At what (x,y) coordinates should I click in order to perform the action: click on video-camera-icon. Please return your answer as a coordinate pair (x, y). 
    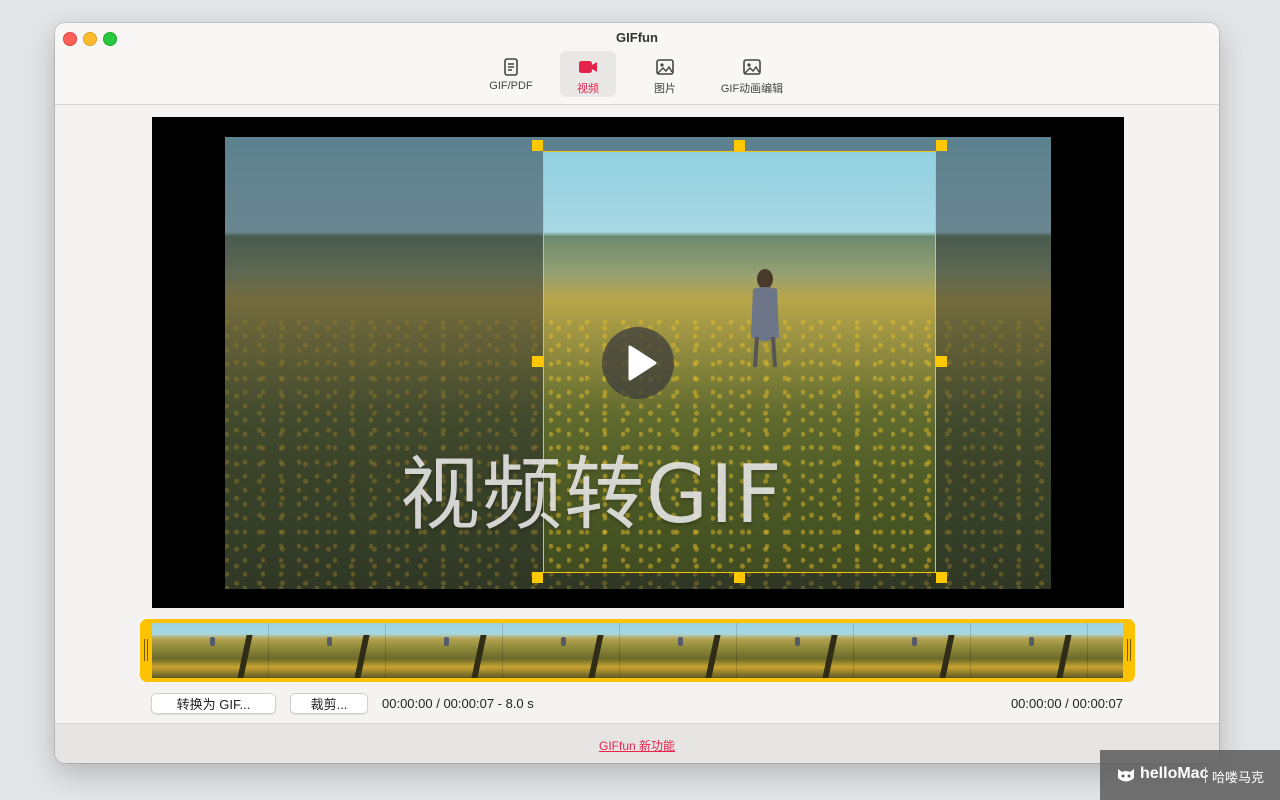
    Looking at the image, I should click on (588, 67).